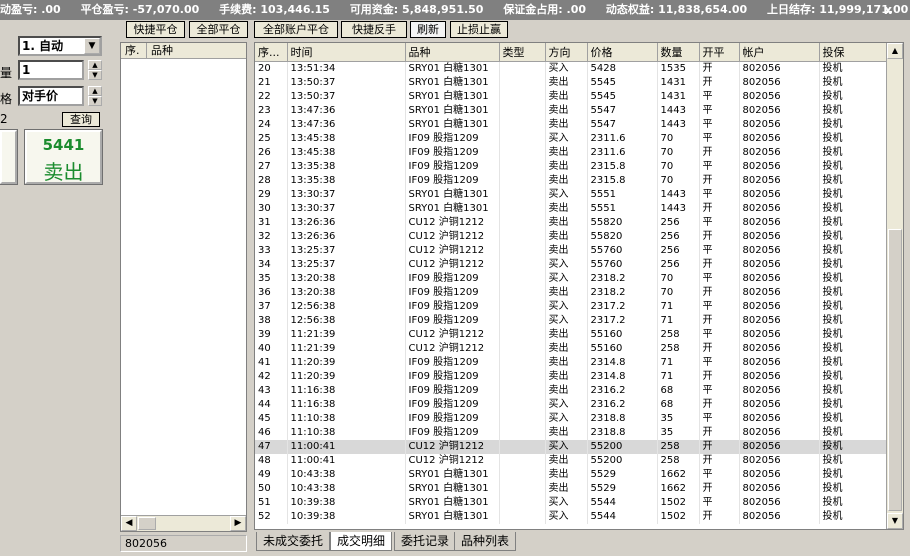 The height and width of the screenshot is (556, 910). I want to click on table-cell: 35, so click(678, 418).